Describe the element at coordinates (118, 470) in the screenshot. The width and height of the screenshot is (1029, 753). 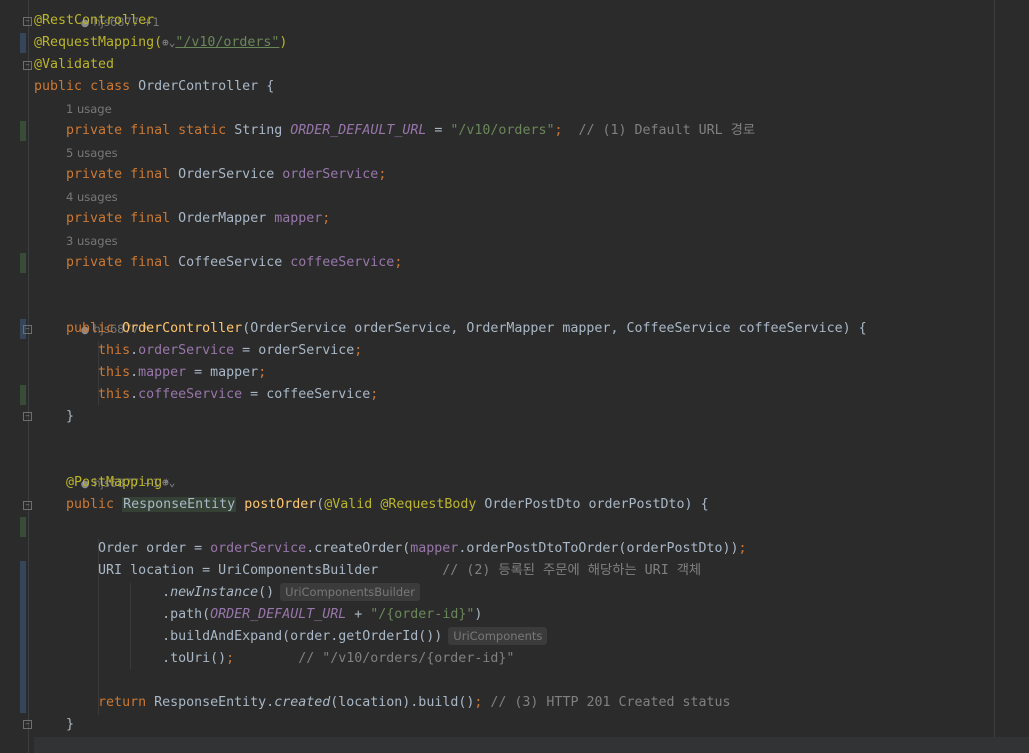
I see `author-hint: ● hjs6877 +1 *` at that location.